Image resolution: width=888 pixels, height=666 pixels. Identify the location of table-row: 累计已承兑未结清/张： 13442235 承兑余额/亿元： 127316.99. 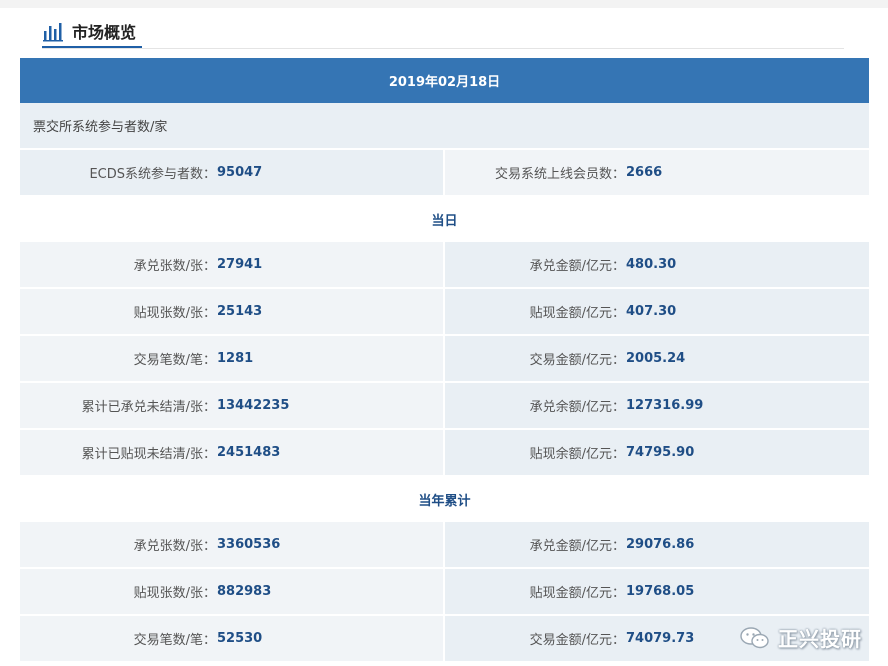
(444, 406).